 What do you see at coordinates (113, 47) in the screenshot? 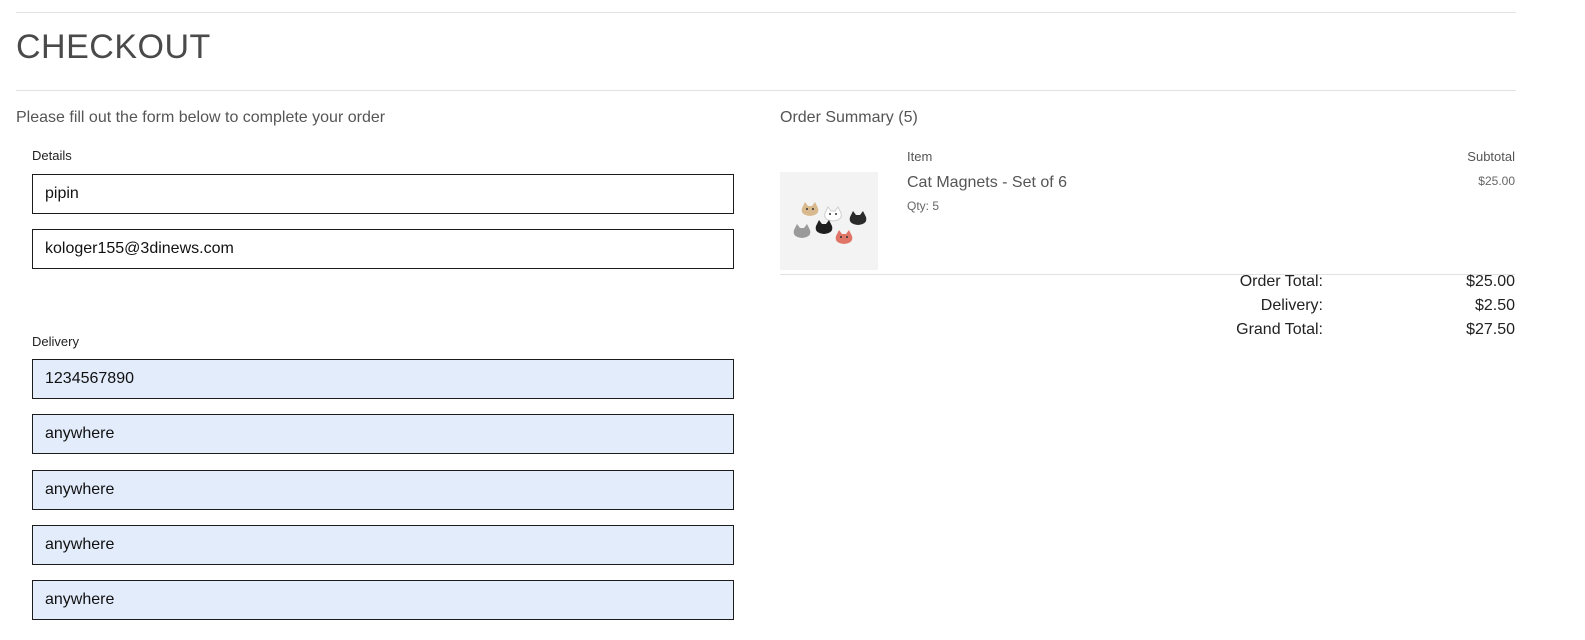
I see `page-title: CHECKOUT` at bounding box center [113, 47].